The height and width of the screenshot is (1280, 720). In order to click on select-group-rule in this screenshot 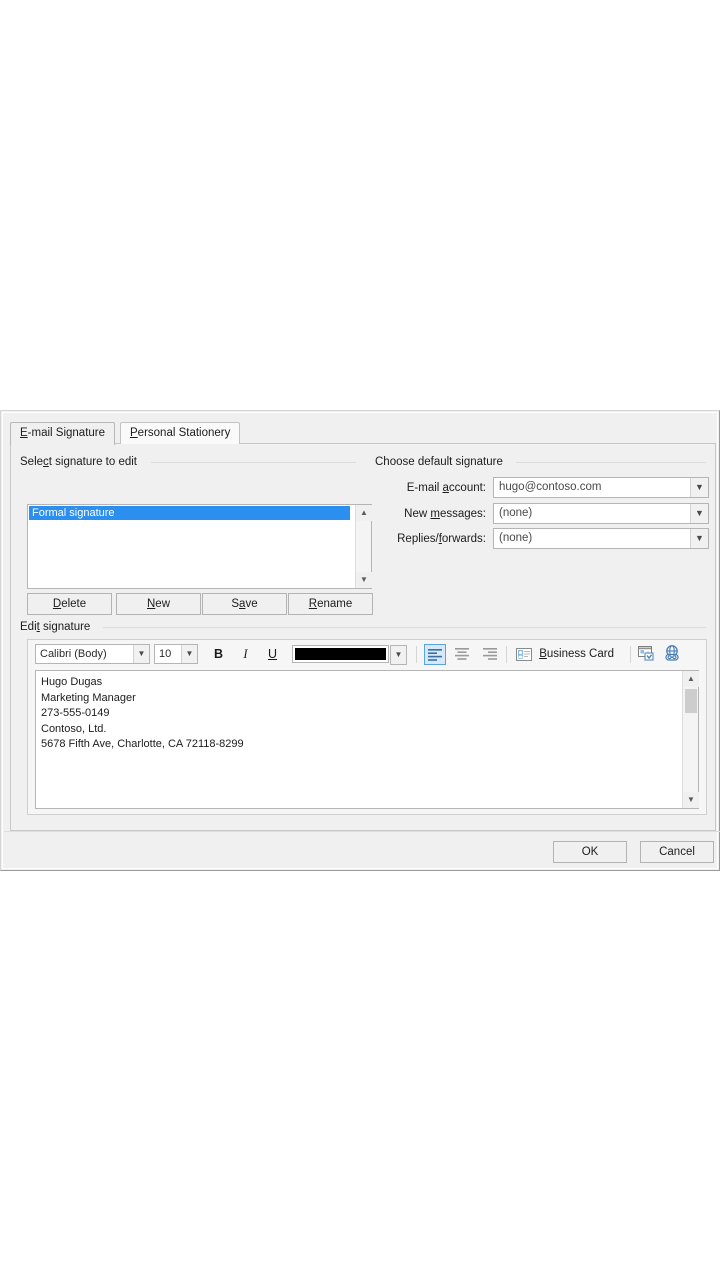, I will do `click(253, 462)`.